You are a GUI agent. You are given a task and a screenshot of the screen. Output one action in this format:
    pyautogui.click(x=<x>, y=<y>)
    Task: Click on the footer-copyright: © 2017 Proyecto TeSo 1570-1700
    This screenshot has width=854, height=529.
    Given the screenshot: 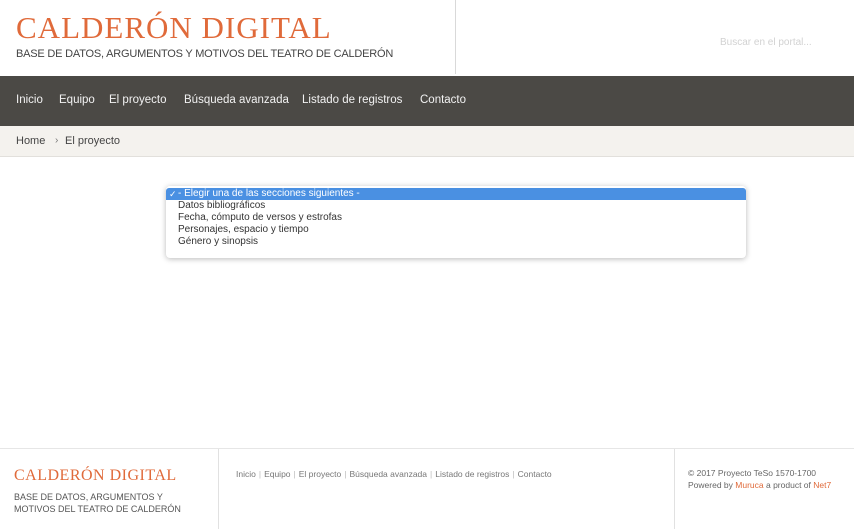 What is the action you would take?
    pyautogui.click(x=752, y=473)
    